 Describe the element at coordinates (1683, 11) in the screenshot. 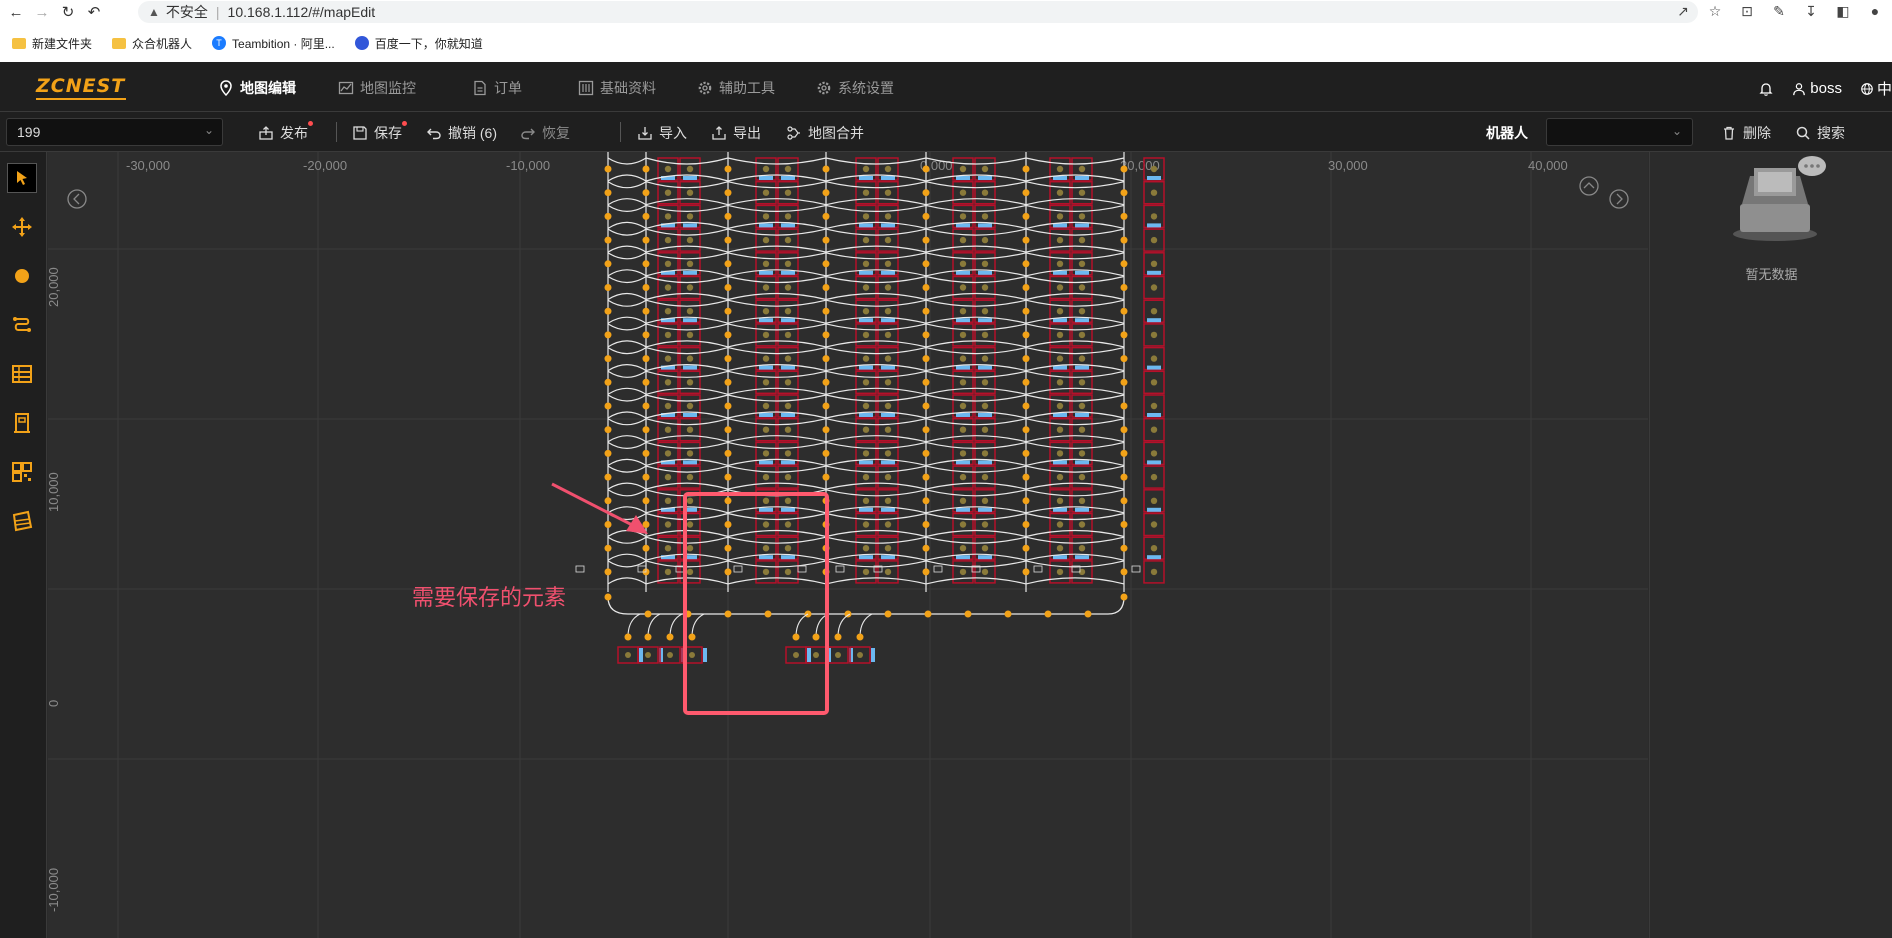

I see `share-icon: ↗` at that location.